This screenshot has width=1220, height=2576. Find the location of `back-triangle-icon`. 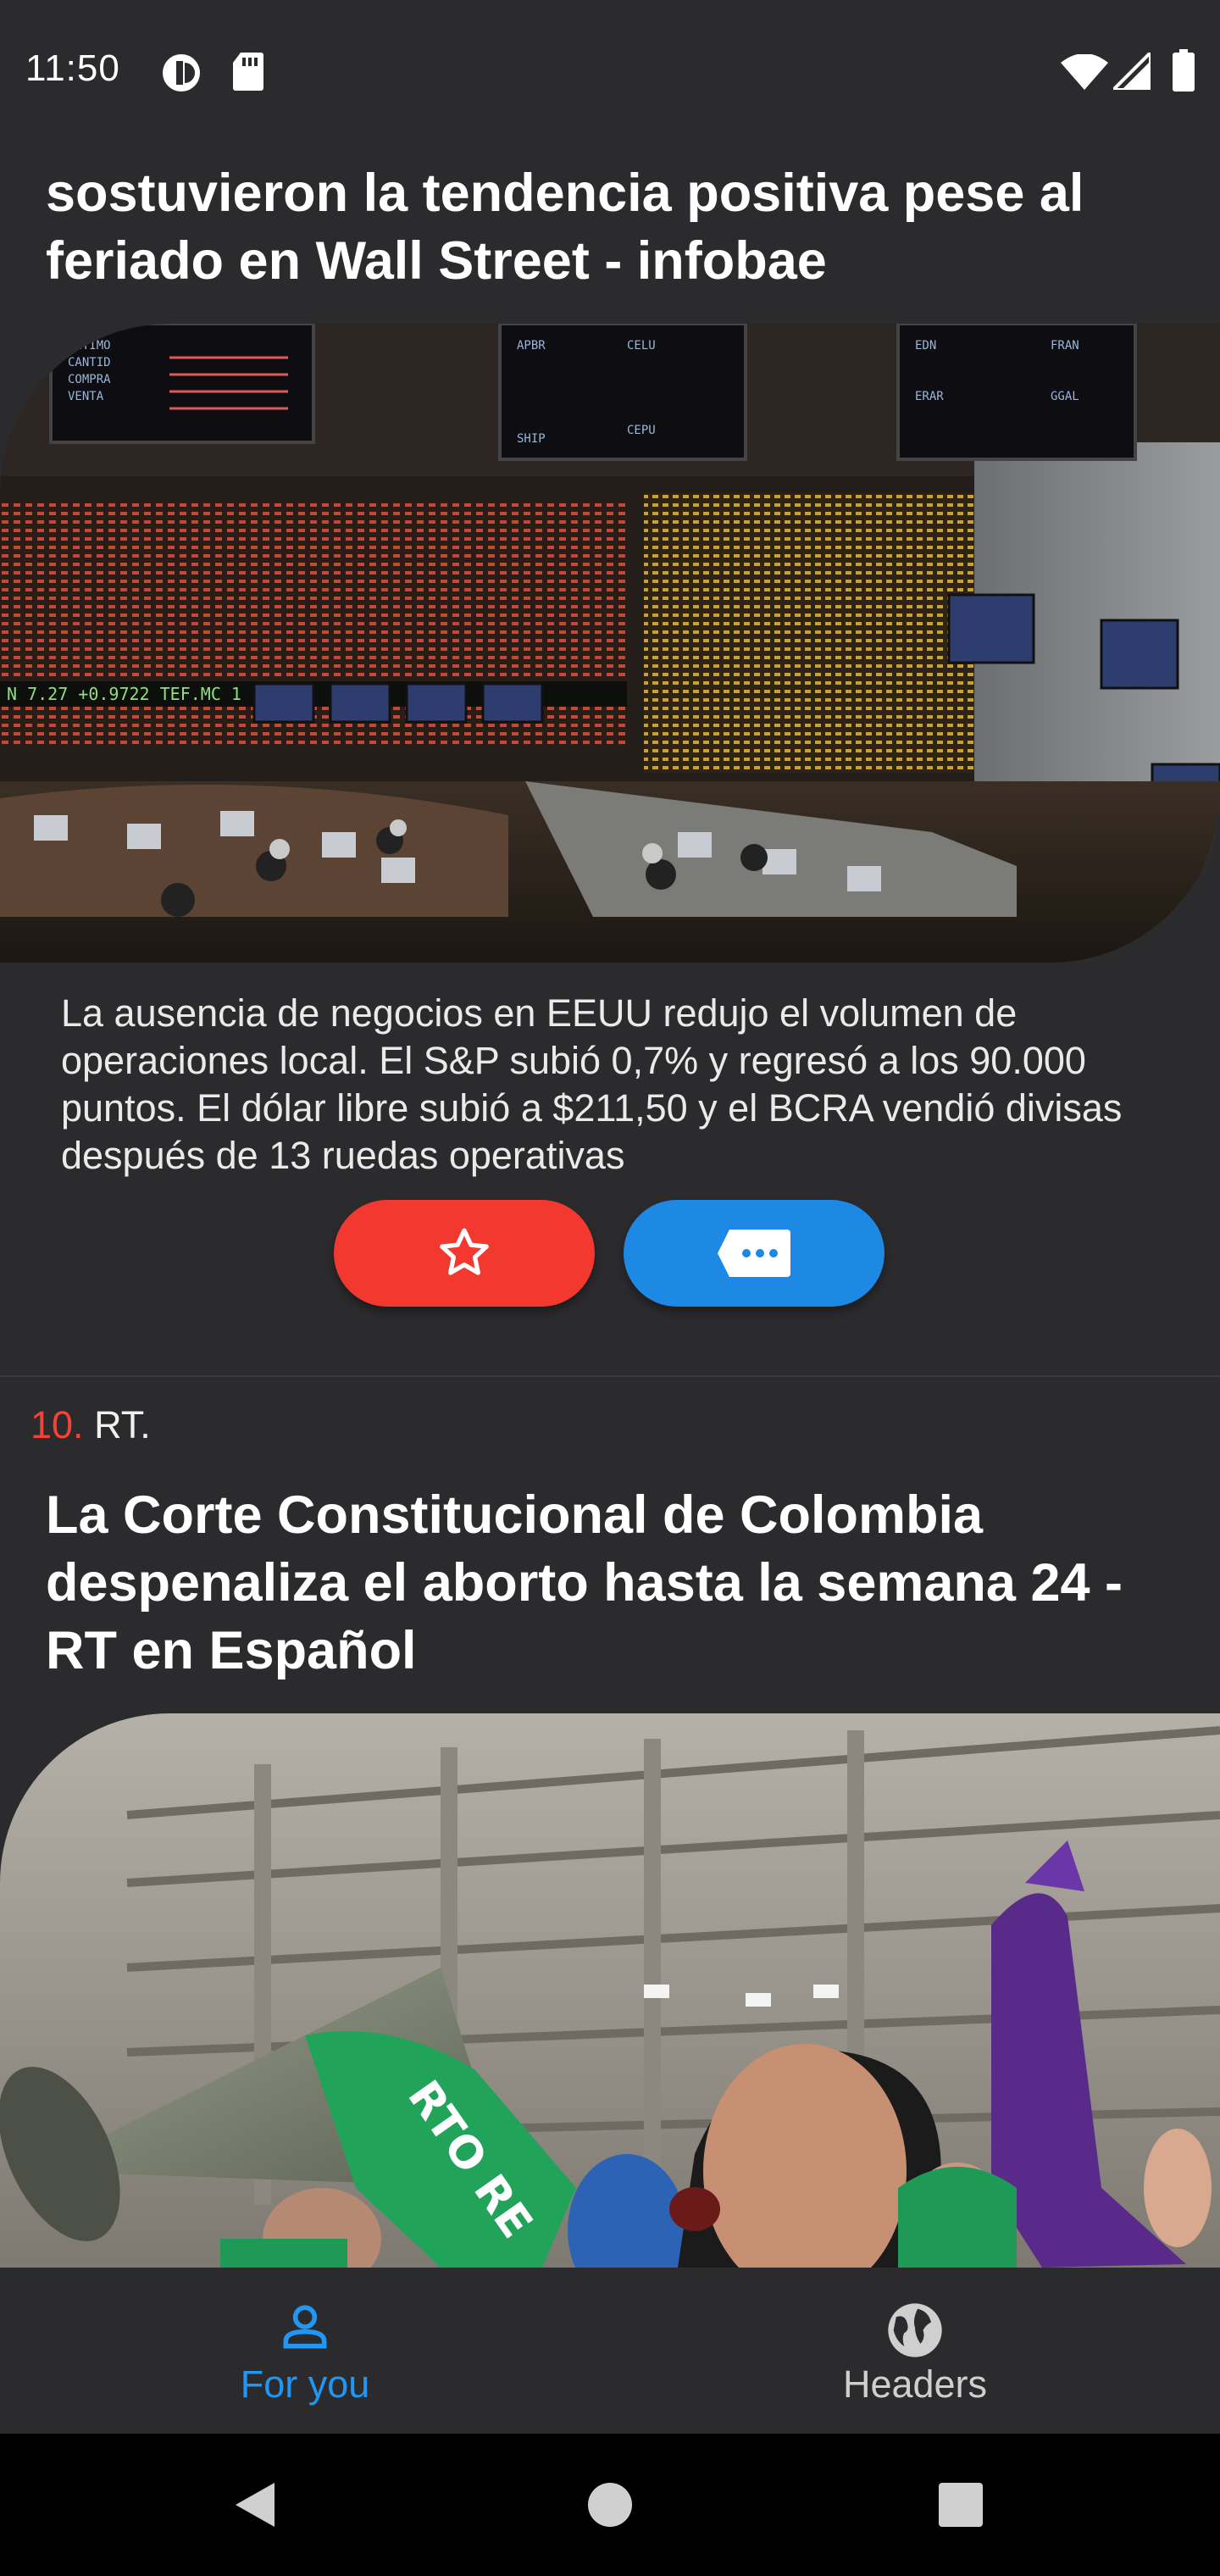

back-triangle-icon is located at coordinates (255, 2505).